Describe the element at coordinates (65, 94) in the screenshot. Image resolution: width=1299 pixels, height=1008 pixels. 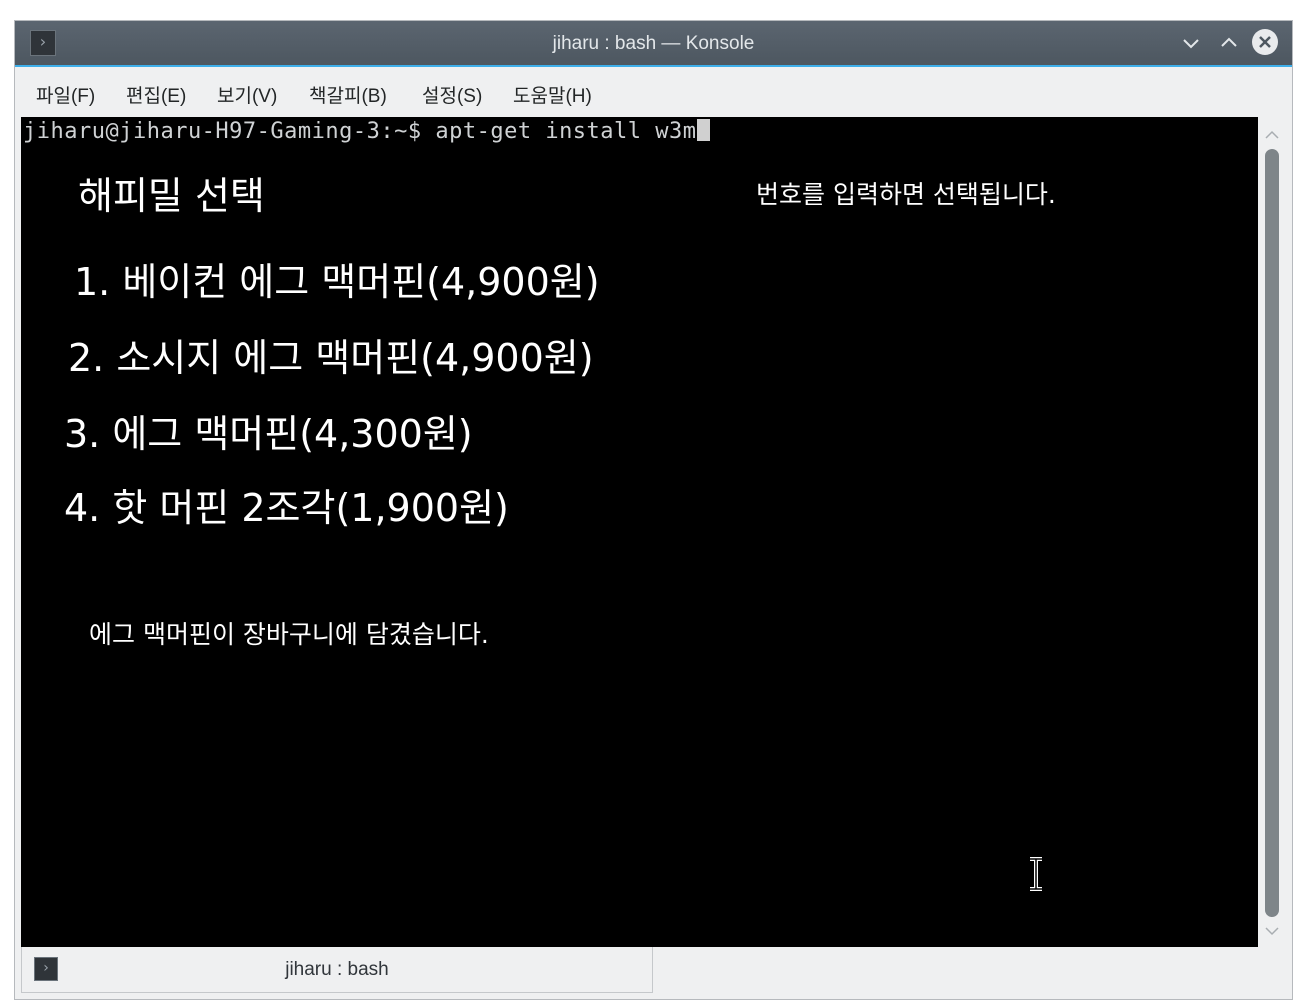
I see `menu-file: 파일(F)` at that location.